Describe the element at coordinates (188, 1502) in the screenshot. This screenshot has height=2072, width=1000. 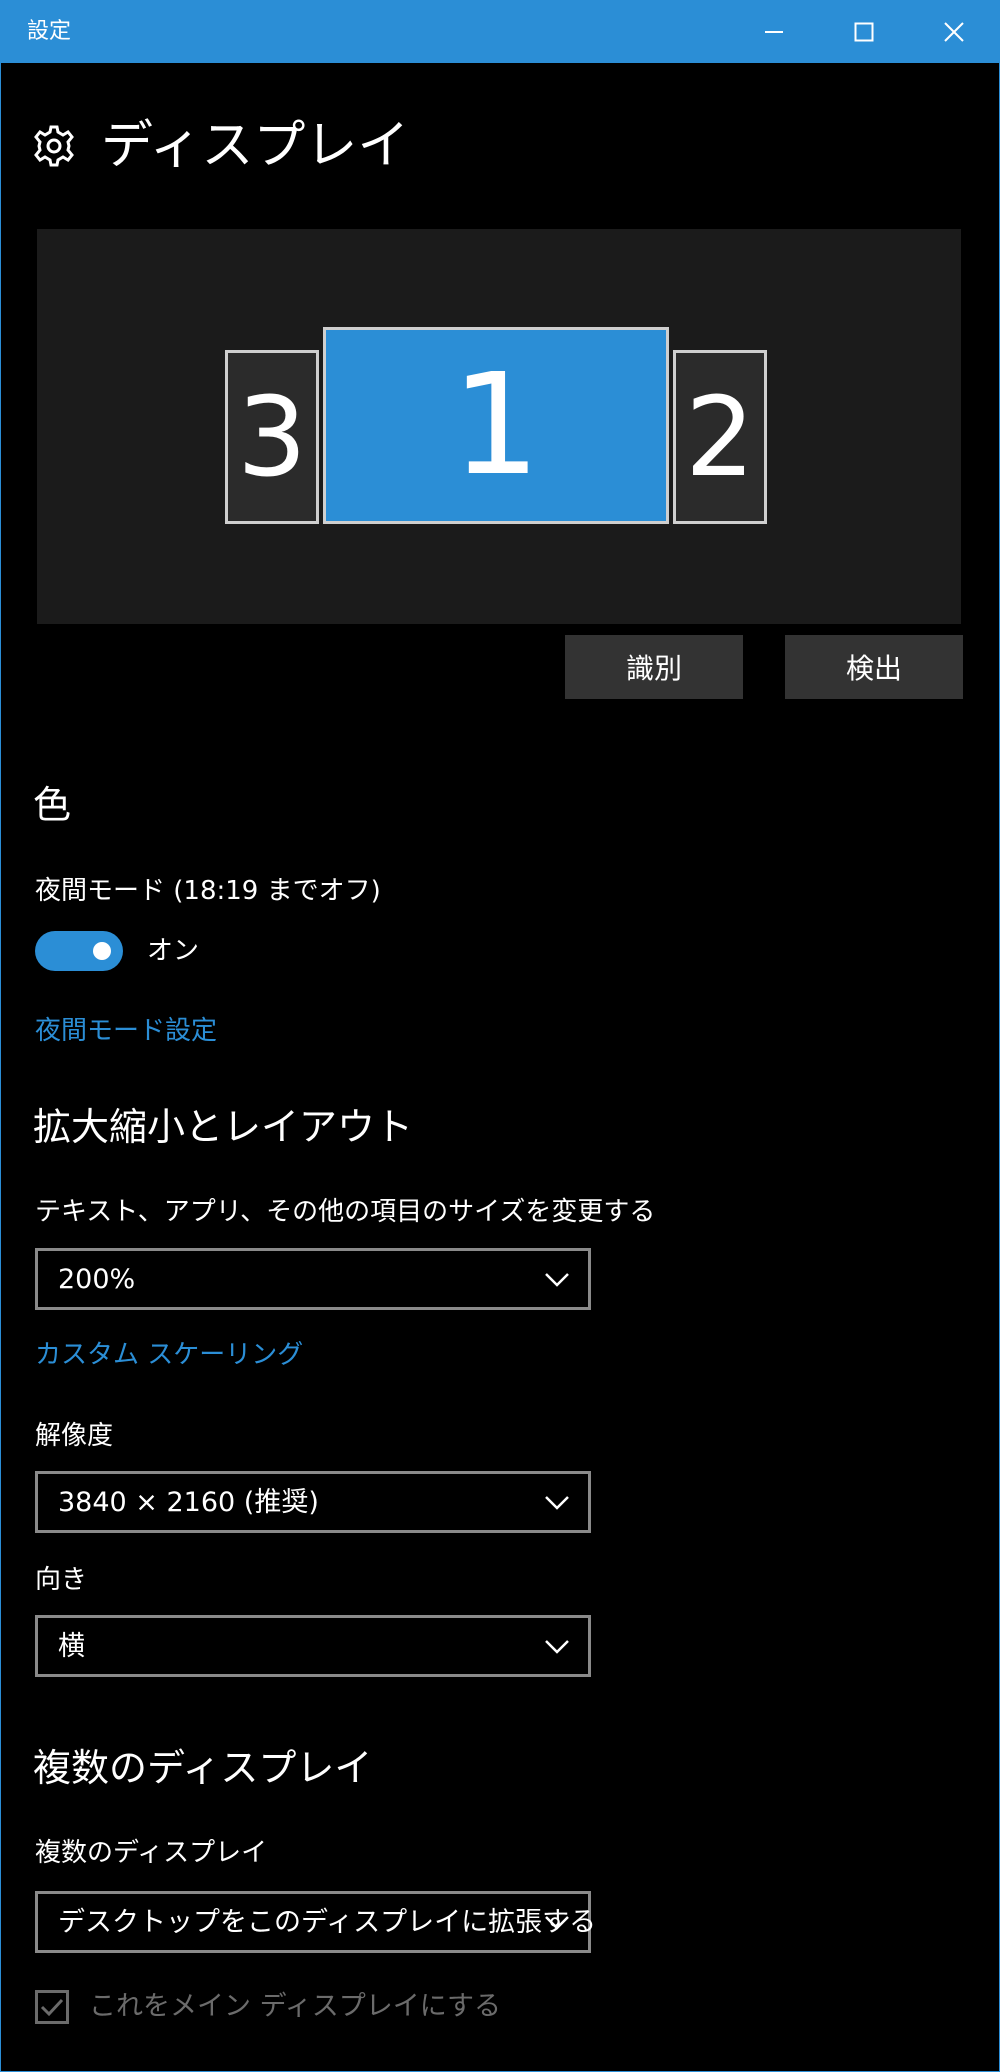
I see `resolution-dropdown-value: 3840 × 2160 (推奨)` at that location.